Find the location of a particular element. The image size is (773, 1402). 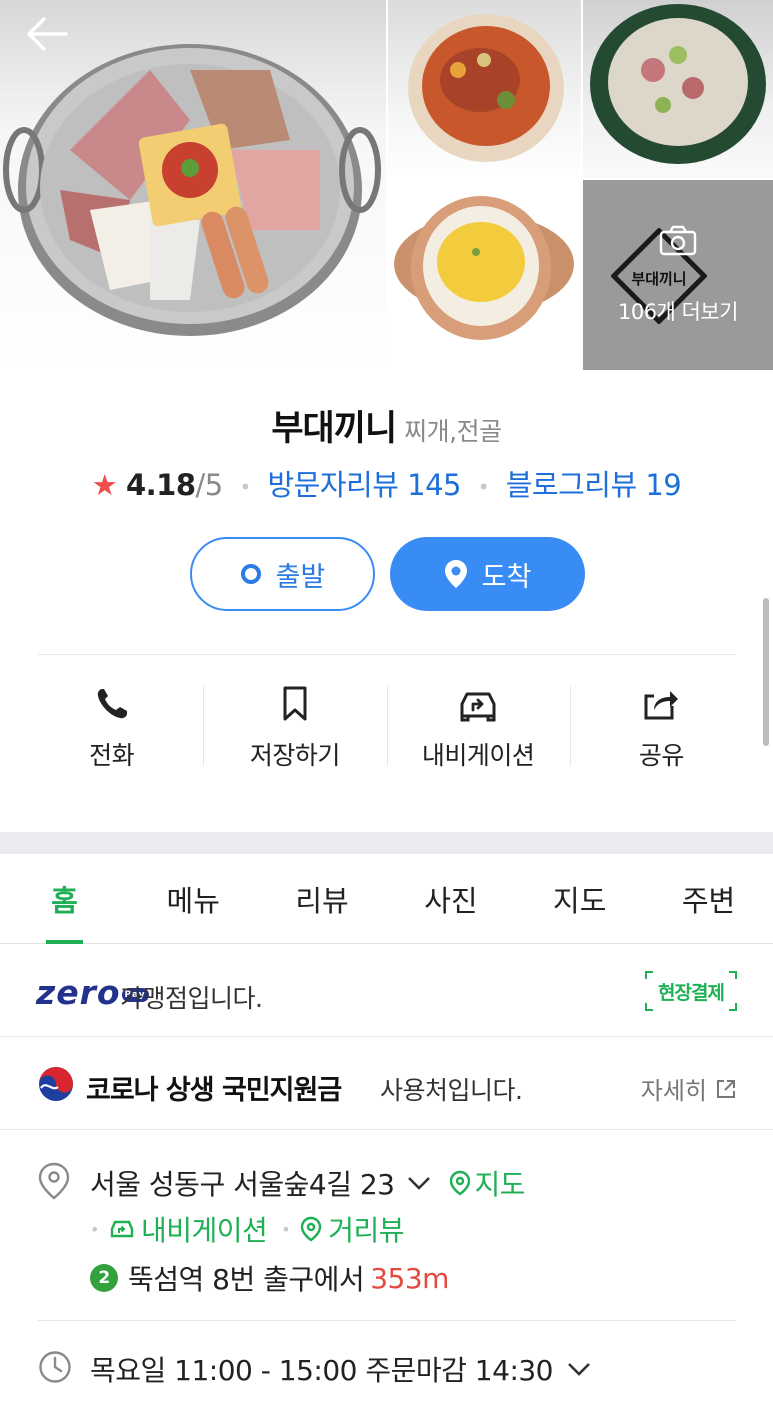

arrive-label: 도착 is located at coordinates (506, 577).